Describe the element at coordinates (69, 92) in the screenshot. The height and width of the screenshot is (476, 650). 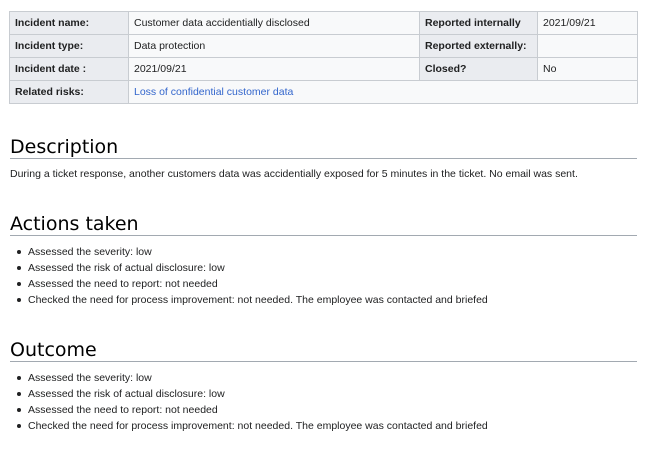
I see `related-risks-label: Related risks:` at that location.